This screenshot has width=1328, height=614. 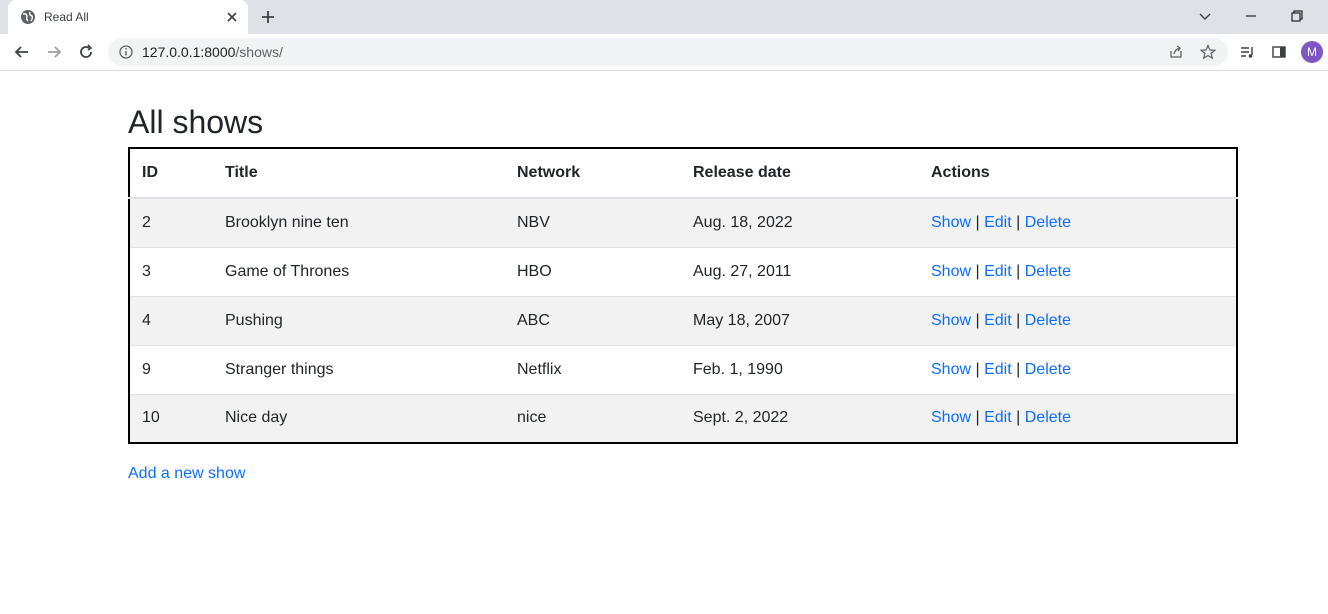 I want to click on info-icon, so click(x=126, y=52).